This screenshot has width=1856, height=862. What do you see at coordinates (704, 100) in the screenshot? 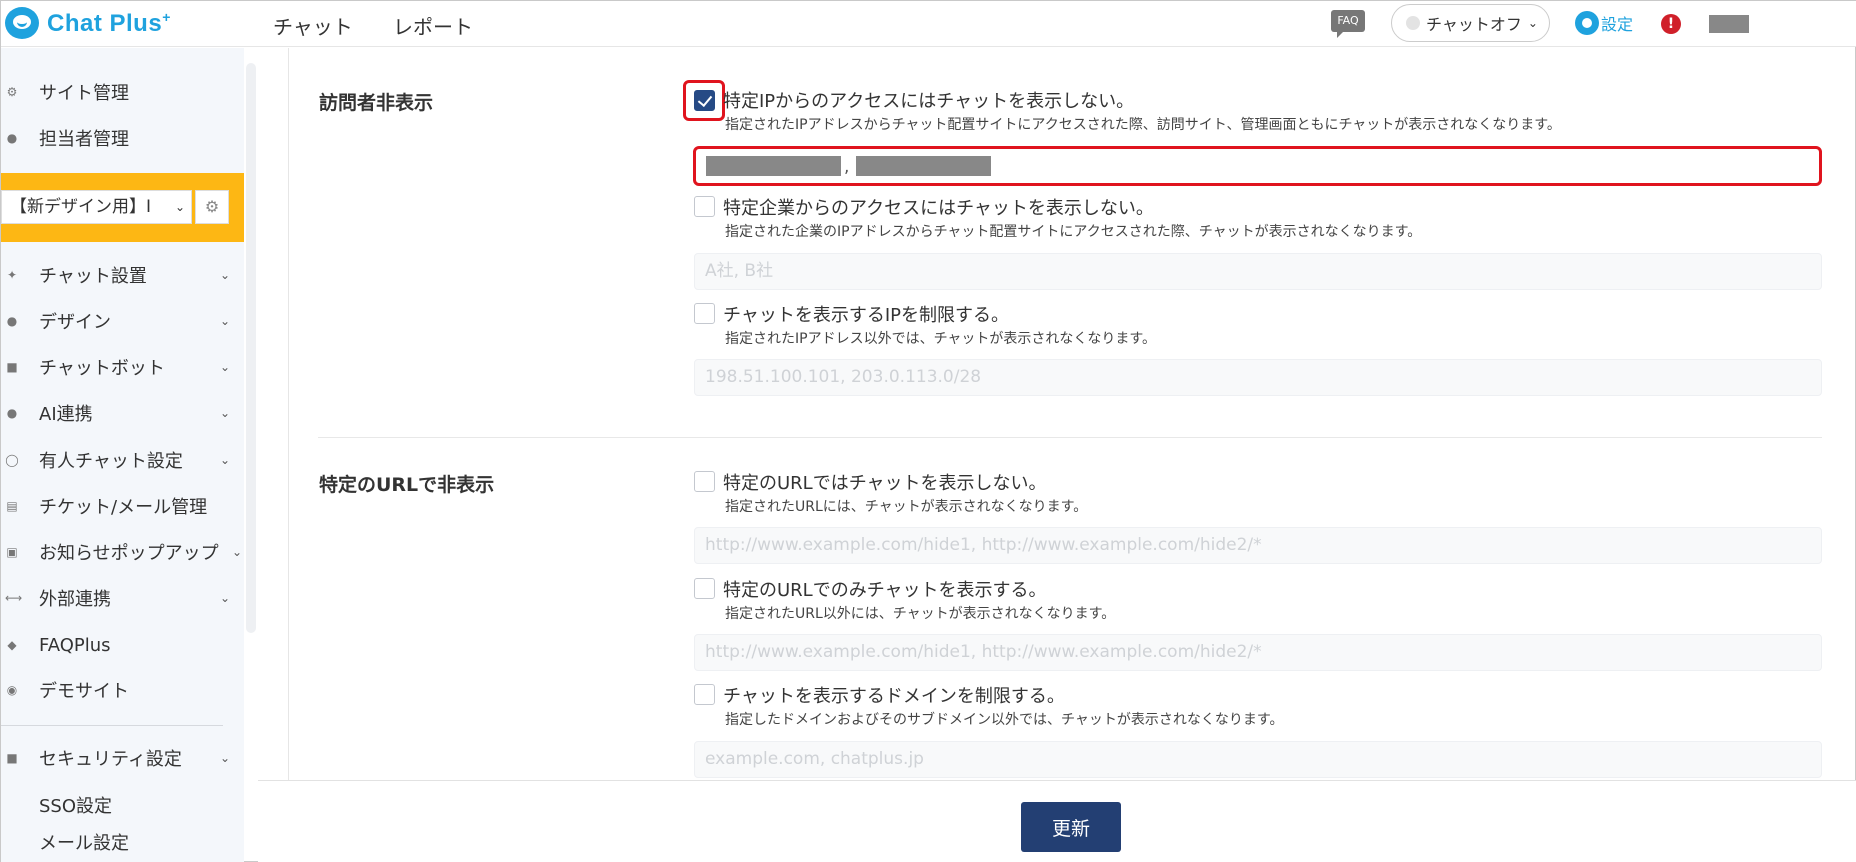
I see `checkbox-hide-ip` at bounding box center [704, 100].